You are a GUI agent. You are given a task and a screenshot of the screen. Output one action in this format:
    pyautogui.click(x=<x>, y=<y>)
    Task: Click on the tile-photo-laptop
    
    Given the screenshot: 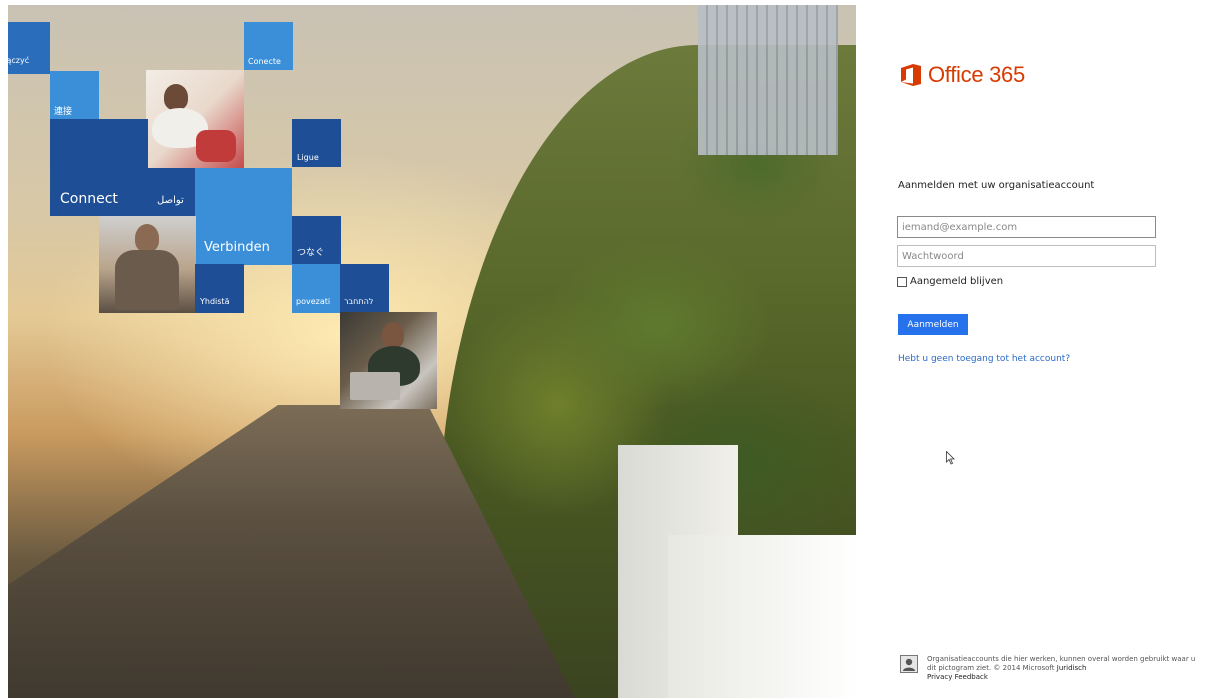 What is the action you would take?
    pyautogui.click(x=388, y=360)
    